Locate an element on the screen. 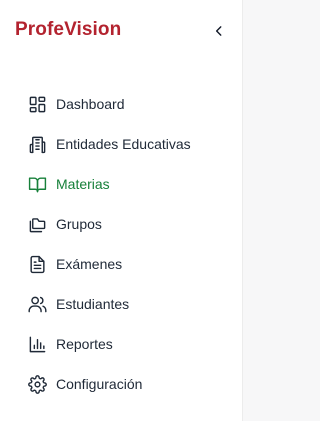  sidebar-item-estudiantes: Estudiantes is located at coordinates (121, 304).